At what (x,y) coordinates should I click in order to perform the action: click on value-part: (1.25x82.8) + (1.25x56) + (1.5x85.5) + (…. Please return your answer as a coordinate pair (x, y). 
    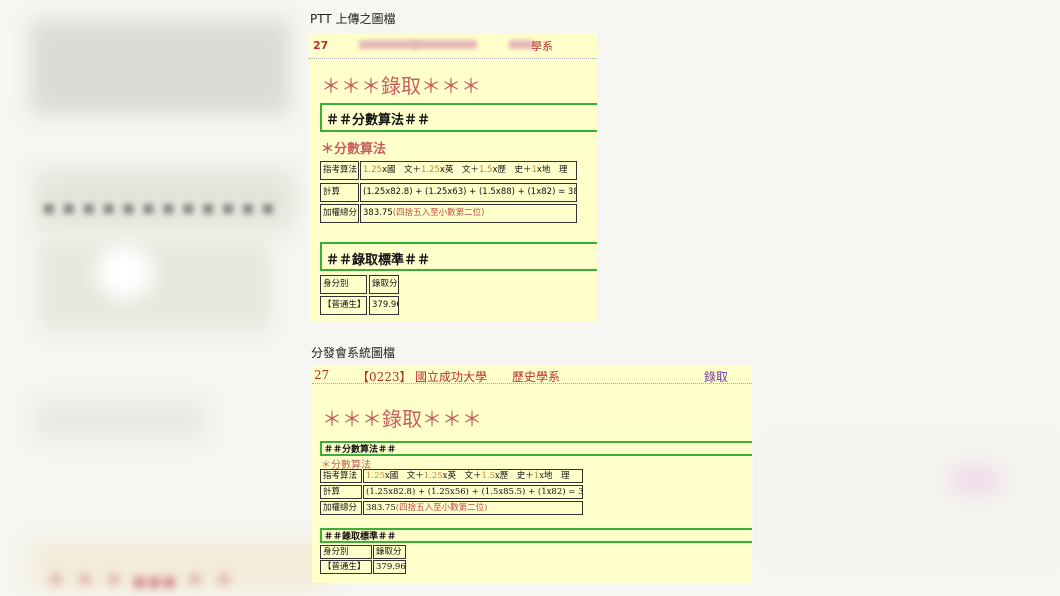
    Looking at the image, I should click on (474, 492).